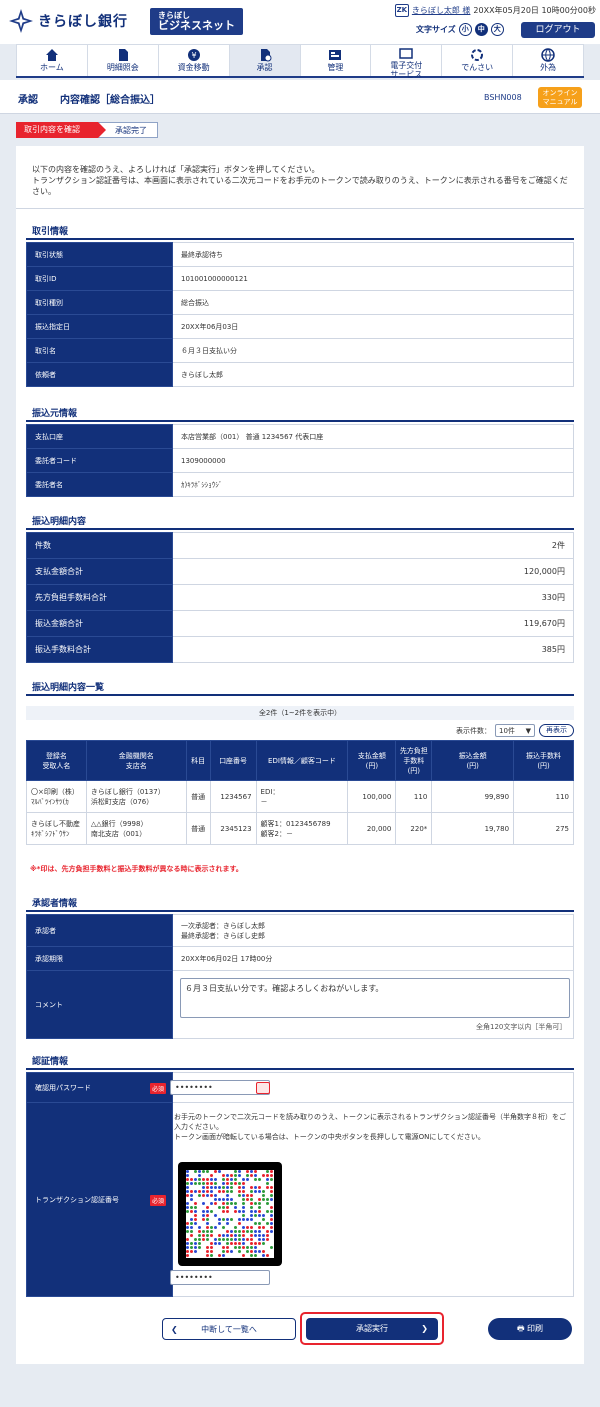 The image size is (600, 1407). Describe the element at coordinates (534, 10) in the screenshot. I see `login-datetime: 20XX年05月20日 10時00分00秒` at that location.